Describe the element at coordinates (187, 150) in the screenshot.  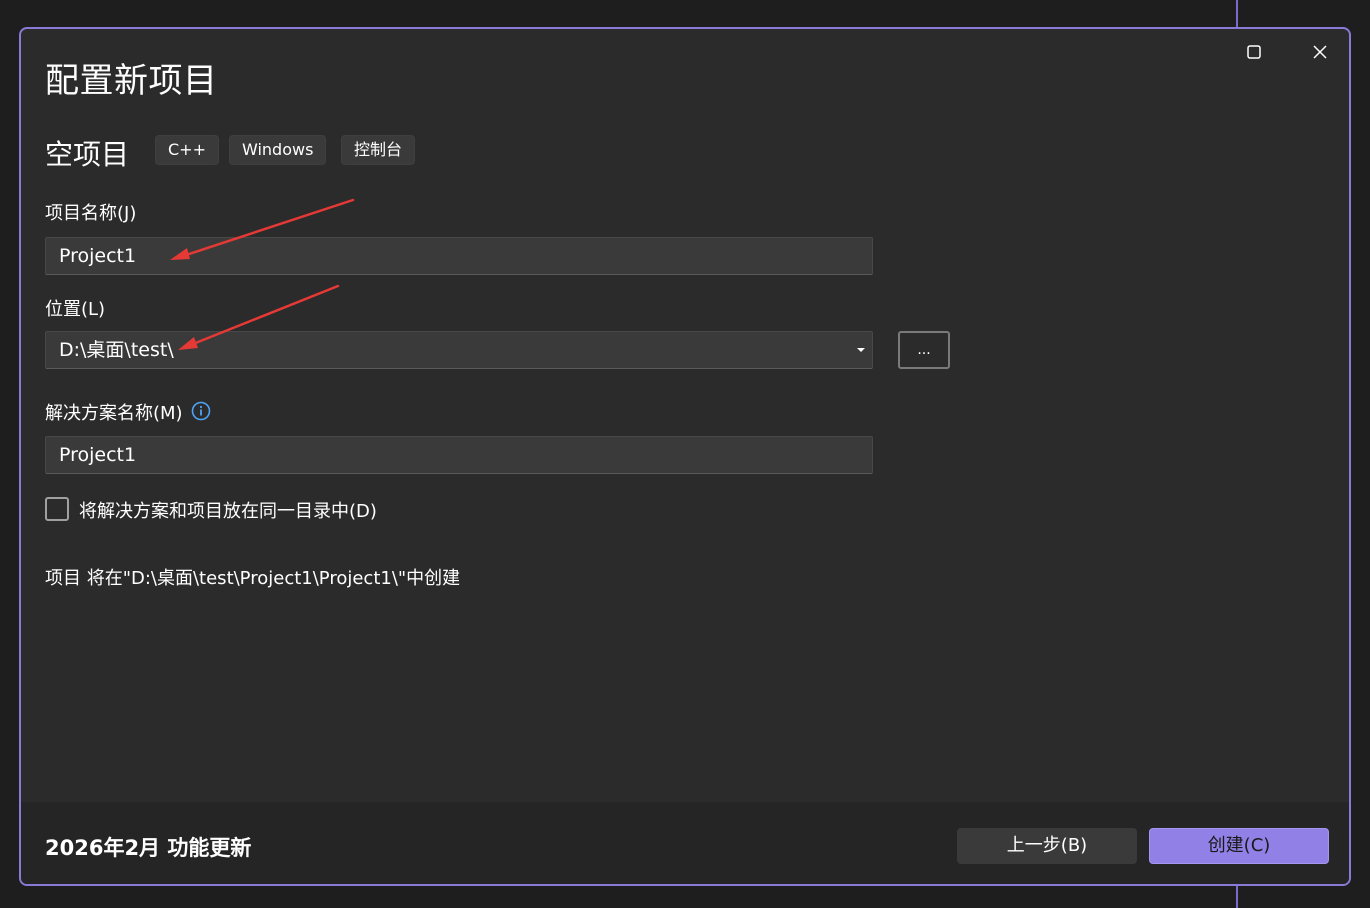
I see `tag-language: C++` at that location.